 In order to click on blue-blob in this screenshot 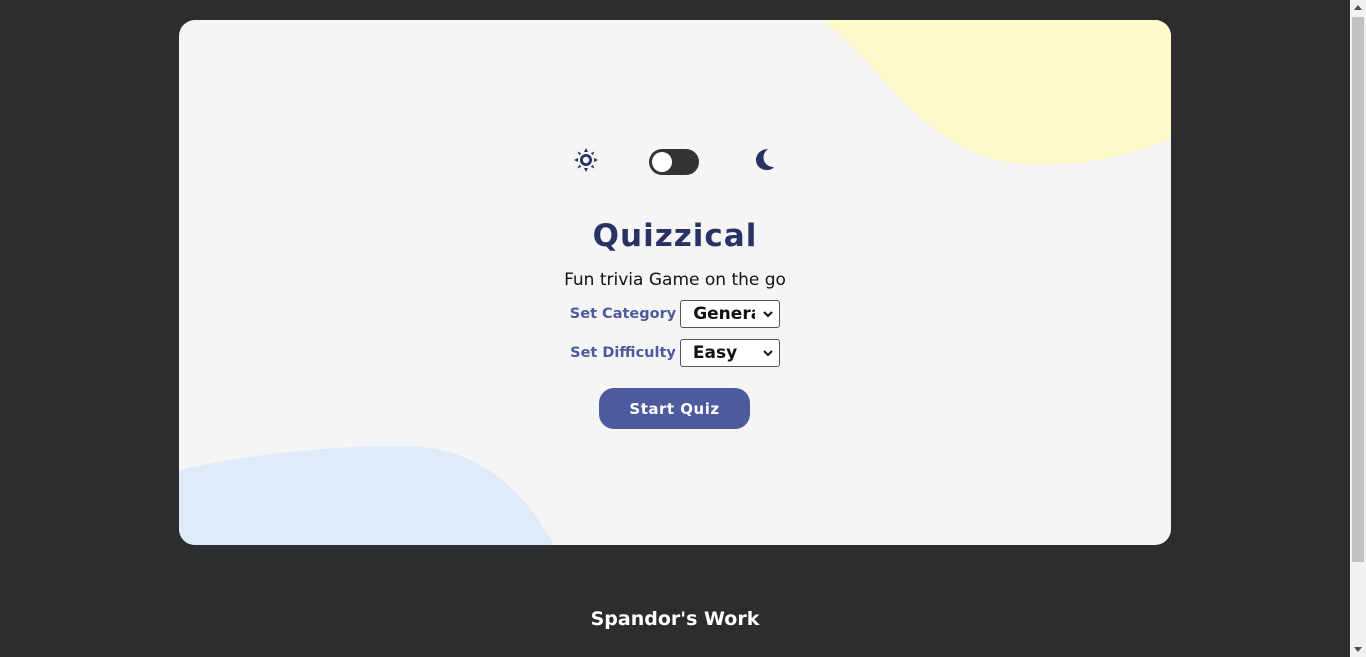, I will do `click(366, 495)`.